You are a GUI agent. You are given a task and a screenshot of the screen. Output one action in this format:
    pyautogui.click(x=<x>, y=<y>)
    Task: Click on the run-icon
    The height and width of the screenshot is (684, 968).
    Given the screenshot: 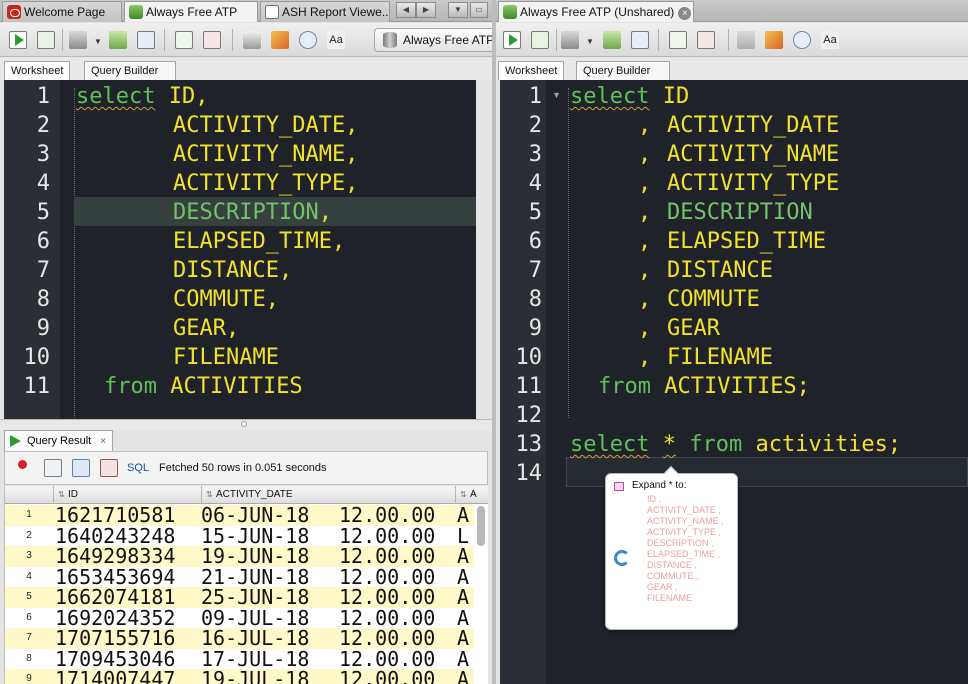 What is the action you would take?
    pyautogui.click(x=15, y=441)
    